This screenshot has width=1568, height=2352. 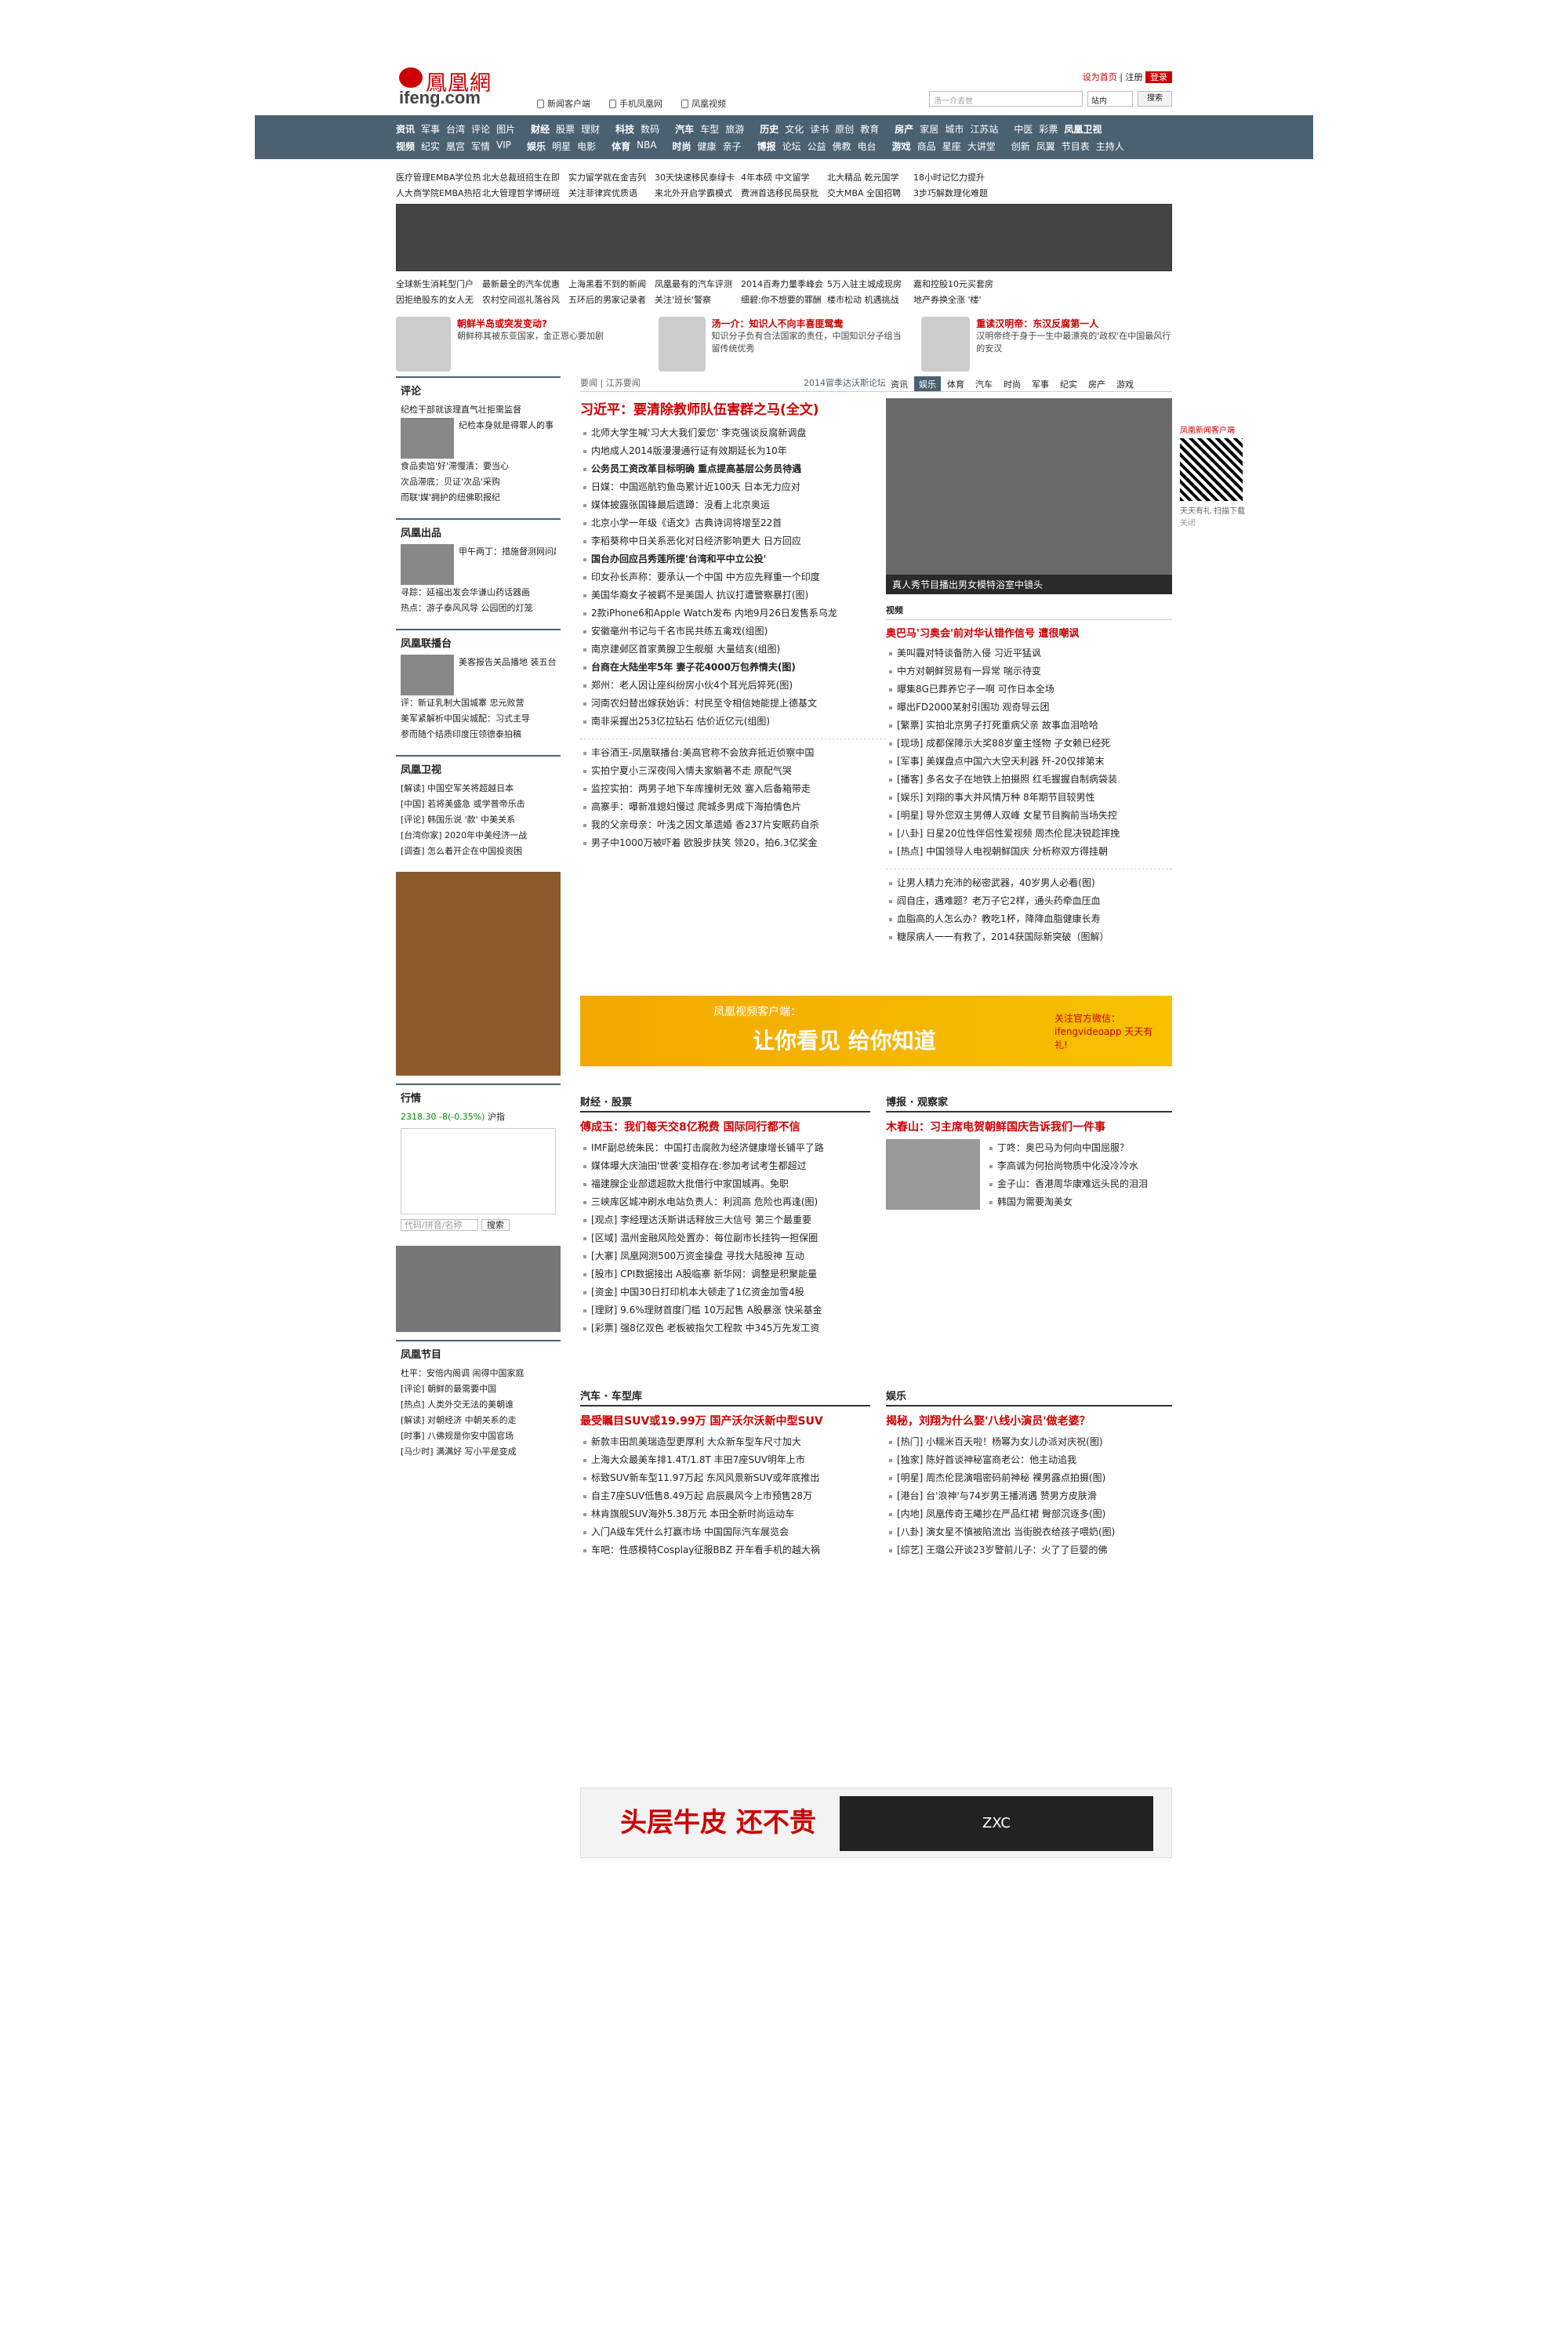 I want to click on nav-item: 军事, so click(x=431, y=129).